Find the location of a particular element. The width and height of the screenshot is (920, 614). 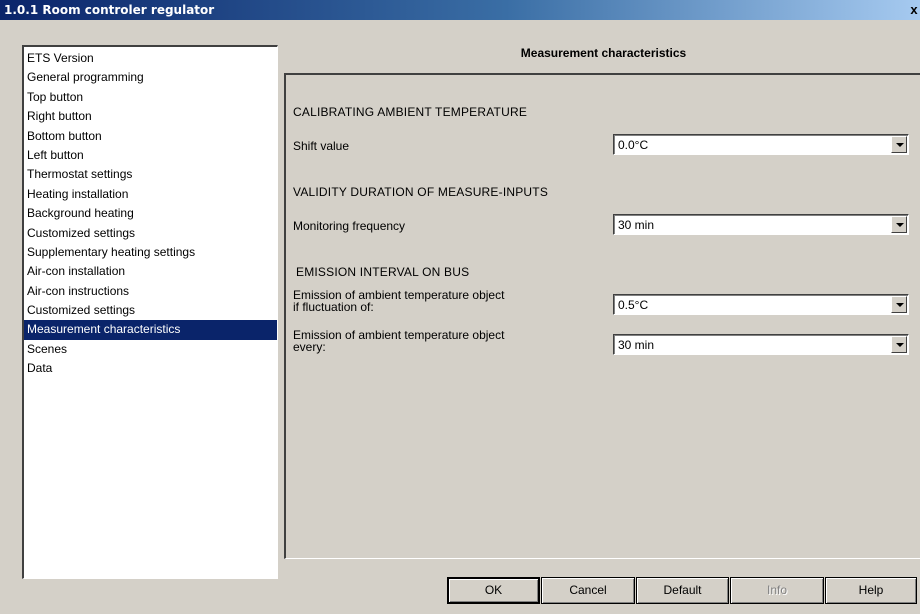

default-button: Default is located at coordinates (682, 590).